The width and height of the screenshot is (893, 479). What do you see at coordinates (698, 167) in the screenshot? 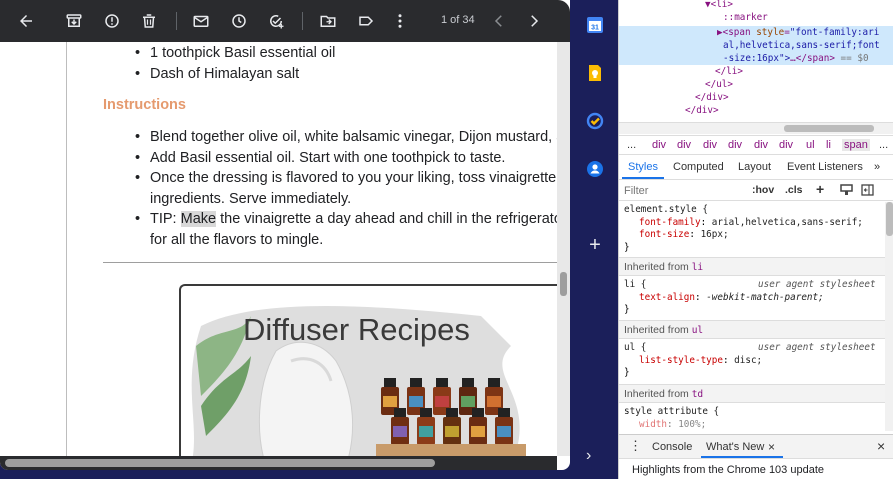
I see `tab-computed: Computed` at bounding box center [698, 167].